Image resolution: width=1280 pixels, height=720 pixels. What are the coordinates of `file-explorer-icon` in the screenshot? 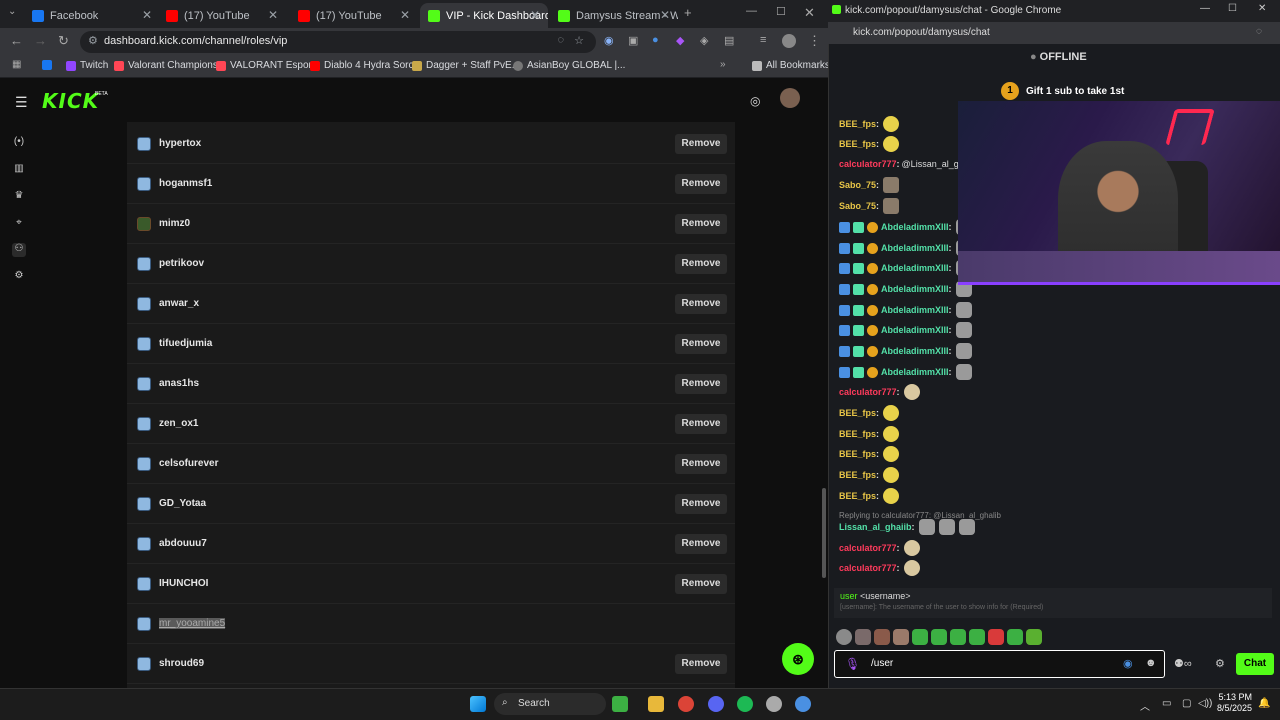 It's located at (656, 704).